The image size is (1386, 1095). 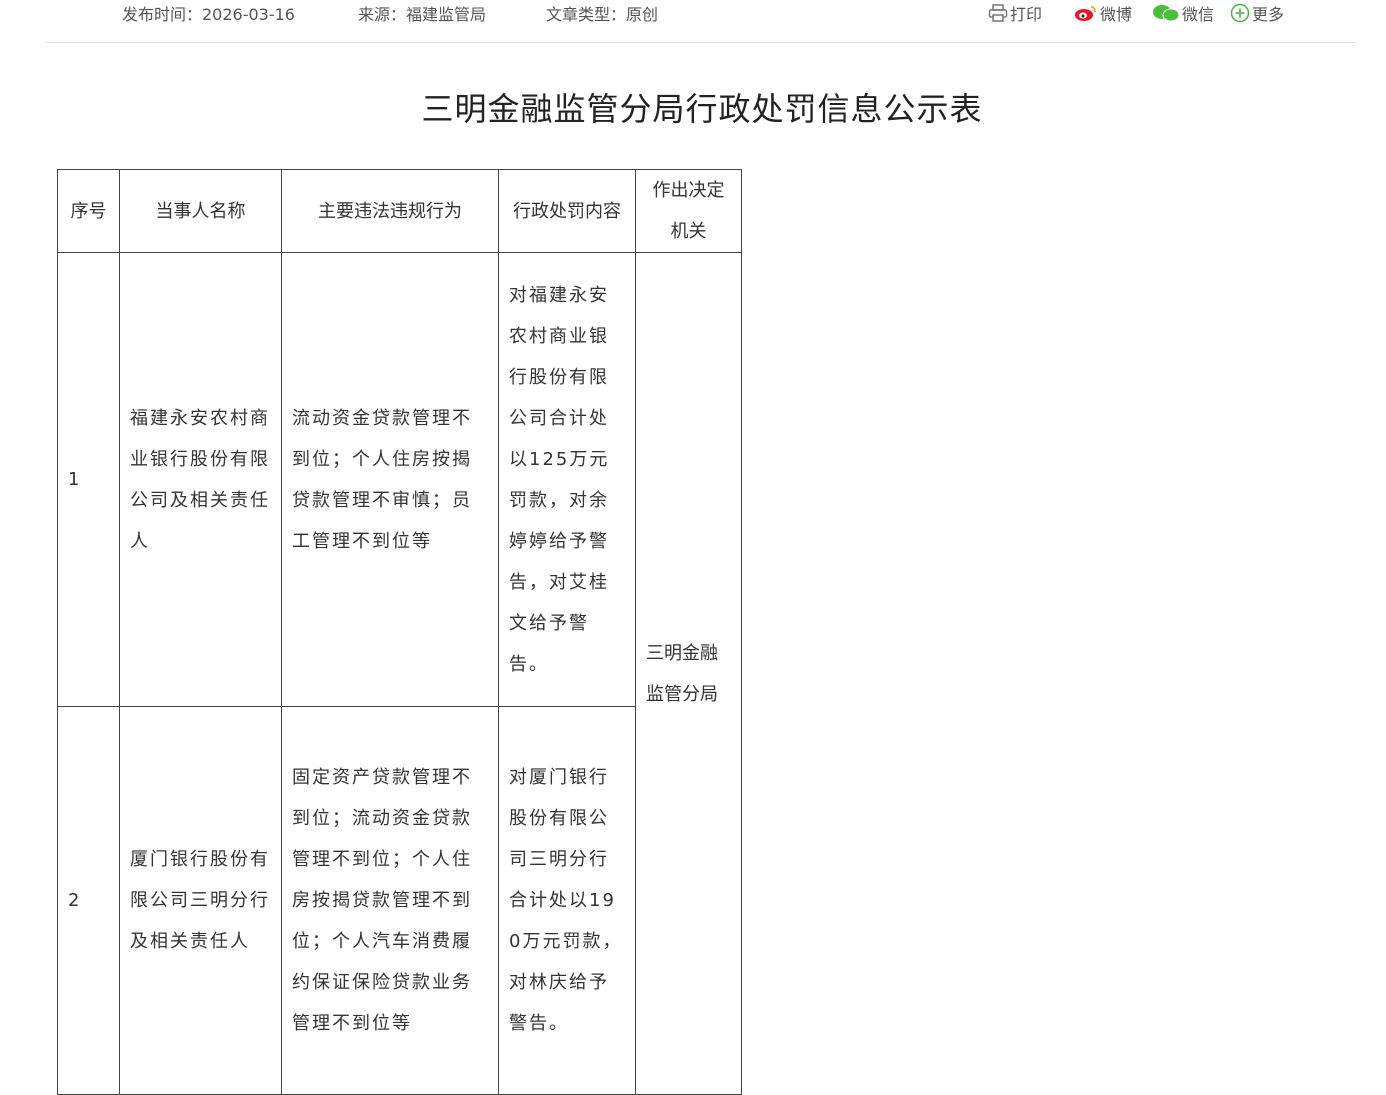 What do you see at coordinates (602, 14) in the screenshot?
I see `article-type: 文章类型：原创` at bounding box center [602, 14].